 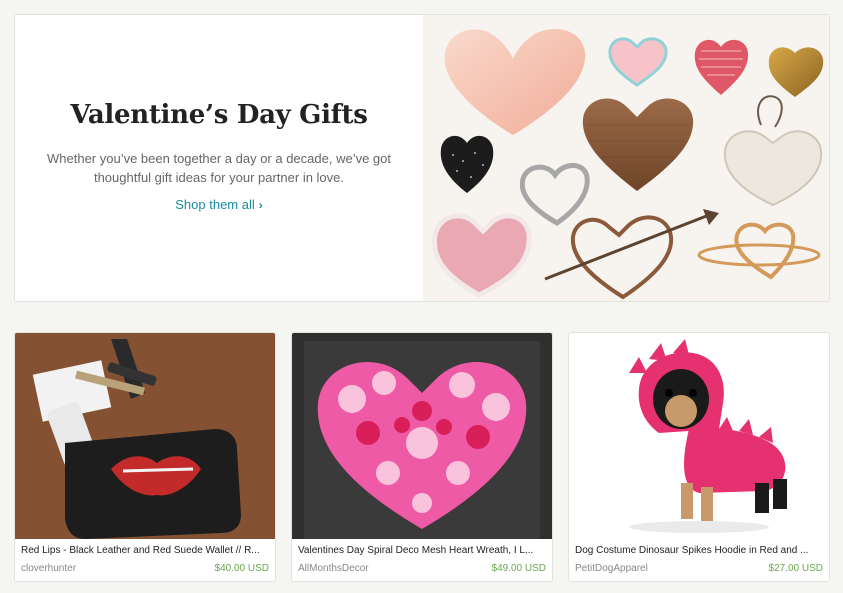 What do you see at coordinates (260, 205) in the screenshot?
I see `chevron-right-icon: ›` at bounding box center [260, 205].